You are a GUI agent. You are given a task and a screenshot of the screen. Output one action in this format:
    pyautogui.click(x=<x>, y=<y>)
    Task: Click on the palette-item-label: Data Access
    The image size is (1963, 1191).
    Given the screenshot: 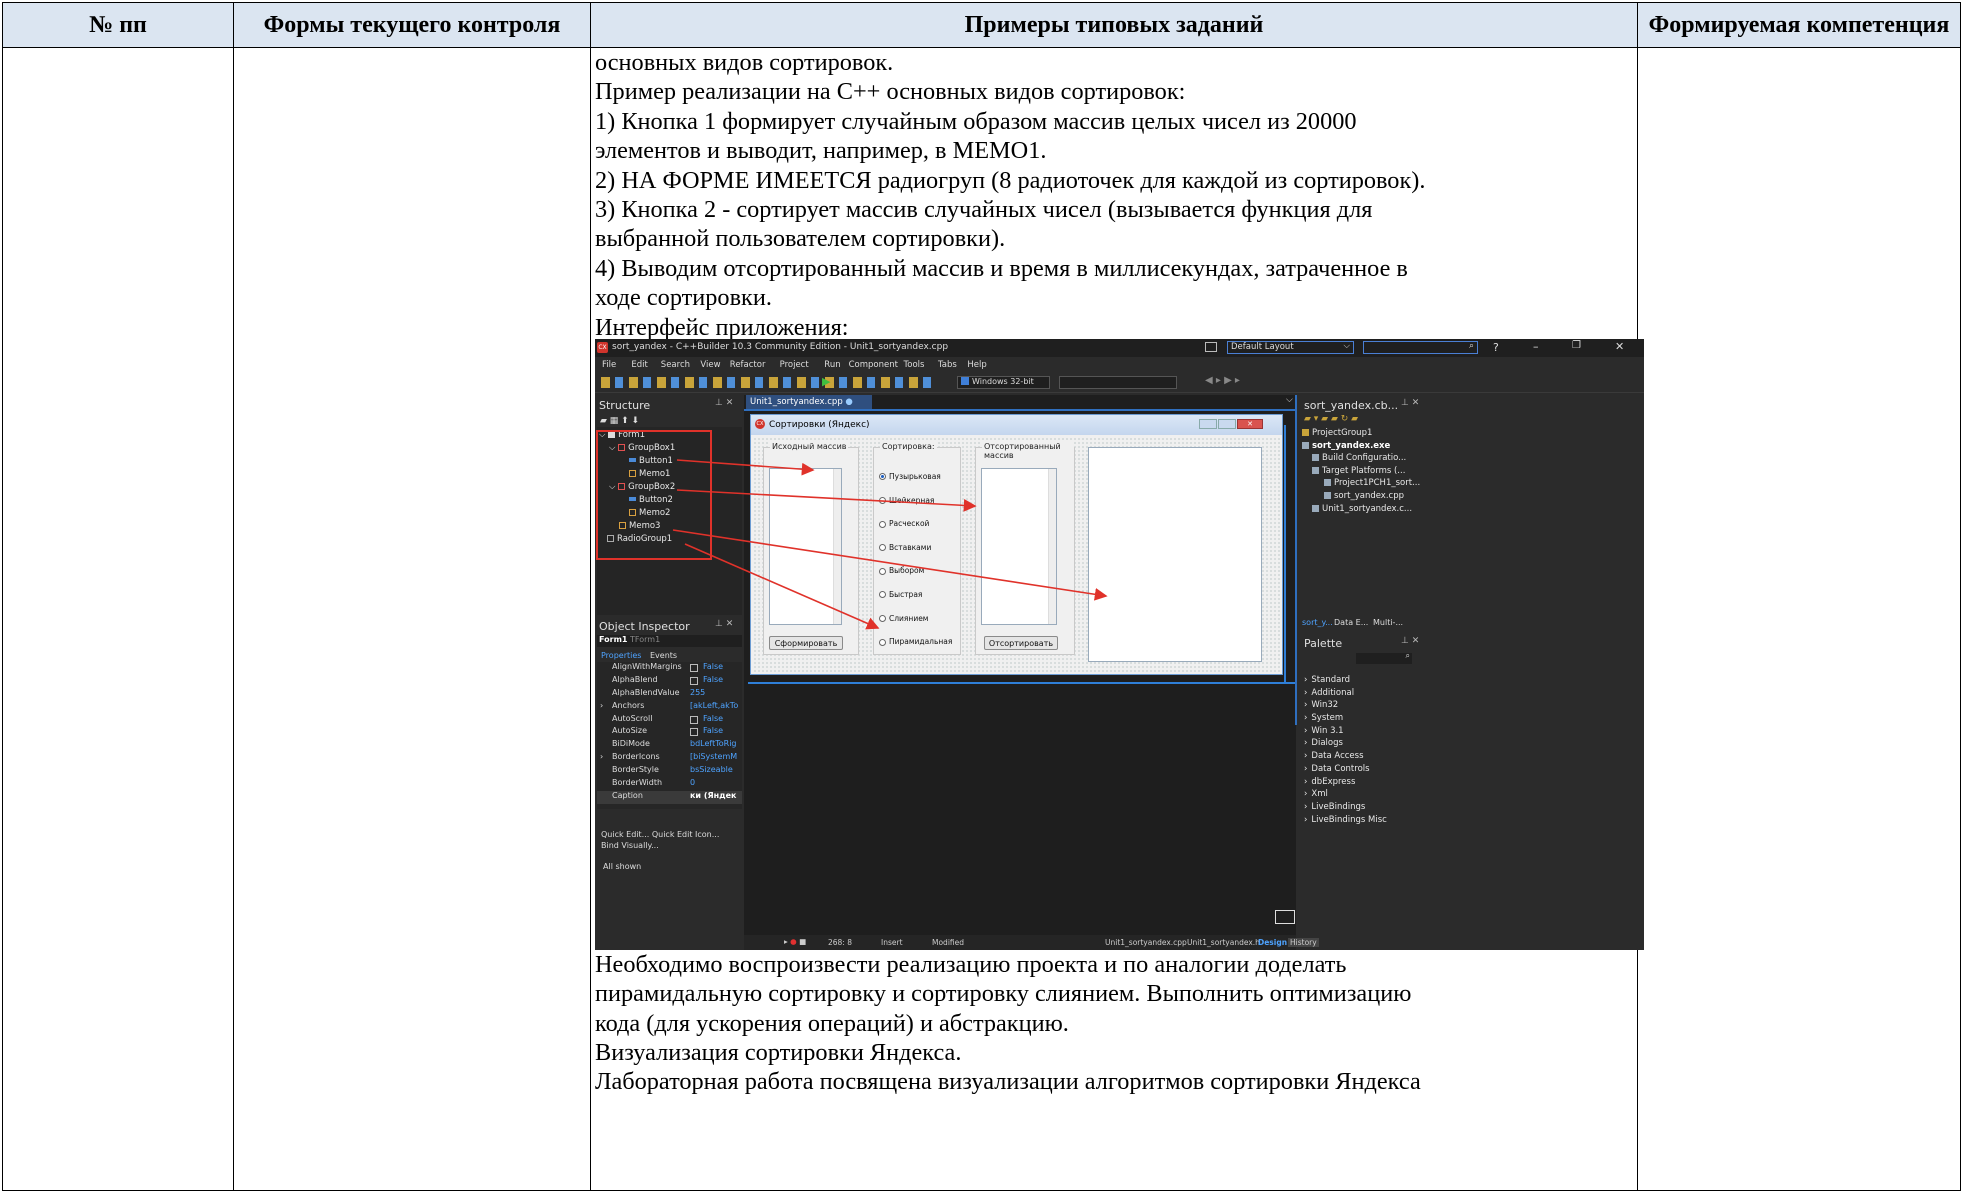 What is the action you would take?
    pyautogui.click(x=1337, y=756)
    